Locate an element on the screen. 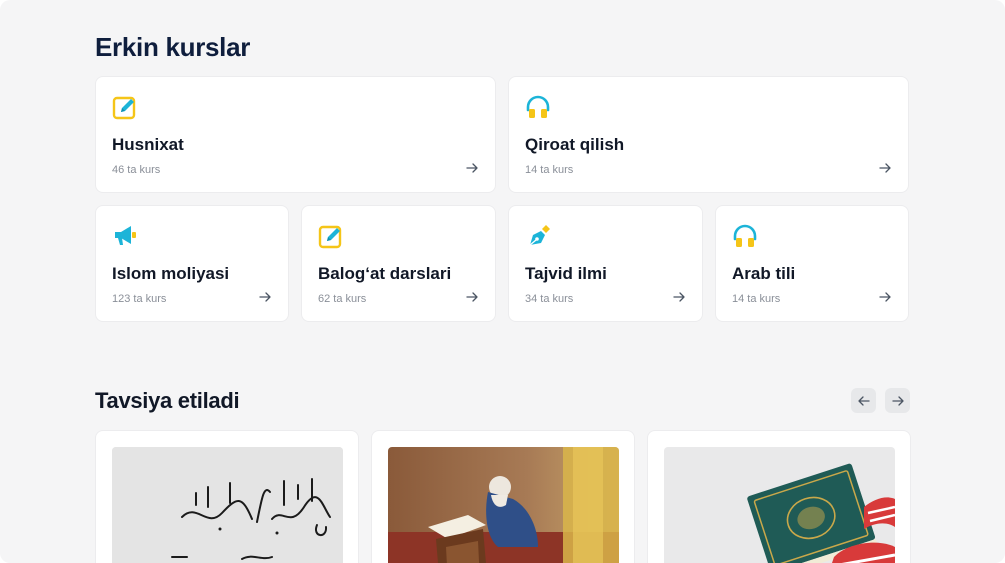  course-card-title: Islom moliyasi is located at coordinates (171, 273).